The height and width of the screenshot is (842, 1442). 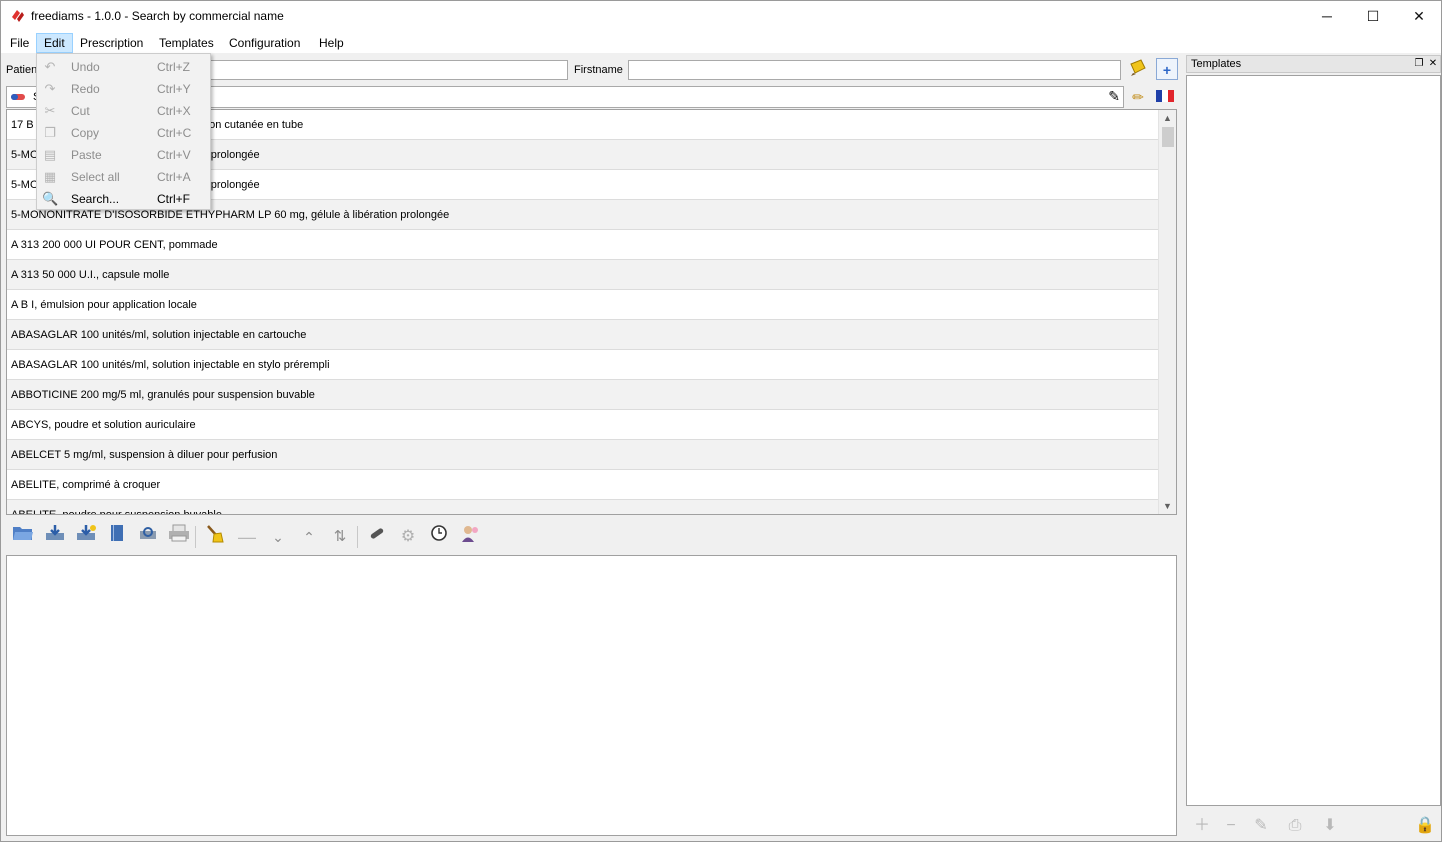 What do you see at coordinates (1418, 16) in the screenshot?
I see `close-button: ✕` at bounding box center [1418, 16].